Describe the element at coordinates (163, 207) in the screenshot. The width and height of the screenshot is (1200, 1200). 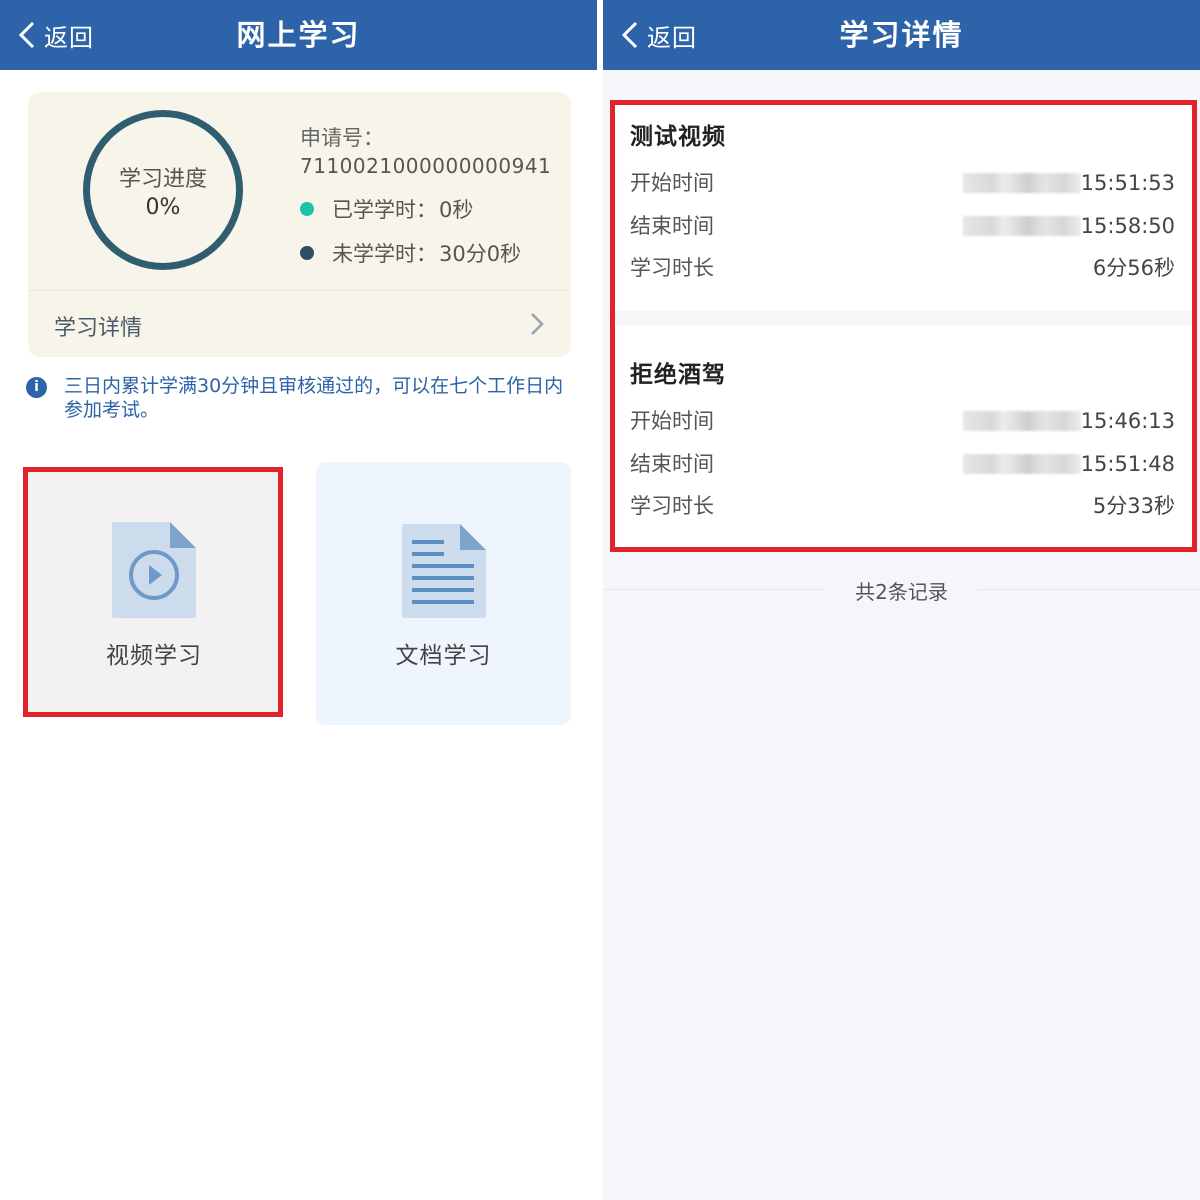
I see `progress-value: 0%` at that location.